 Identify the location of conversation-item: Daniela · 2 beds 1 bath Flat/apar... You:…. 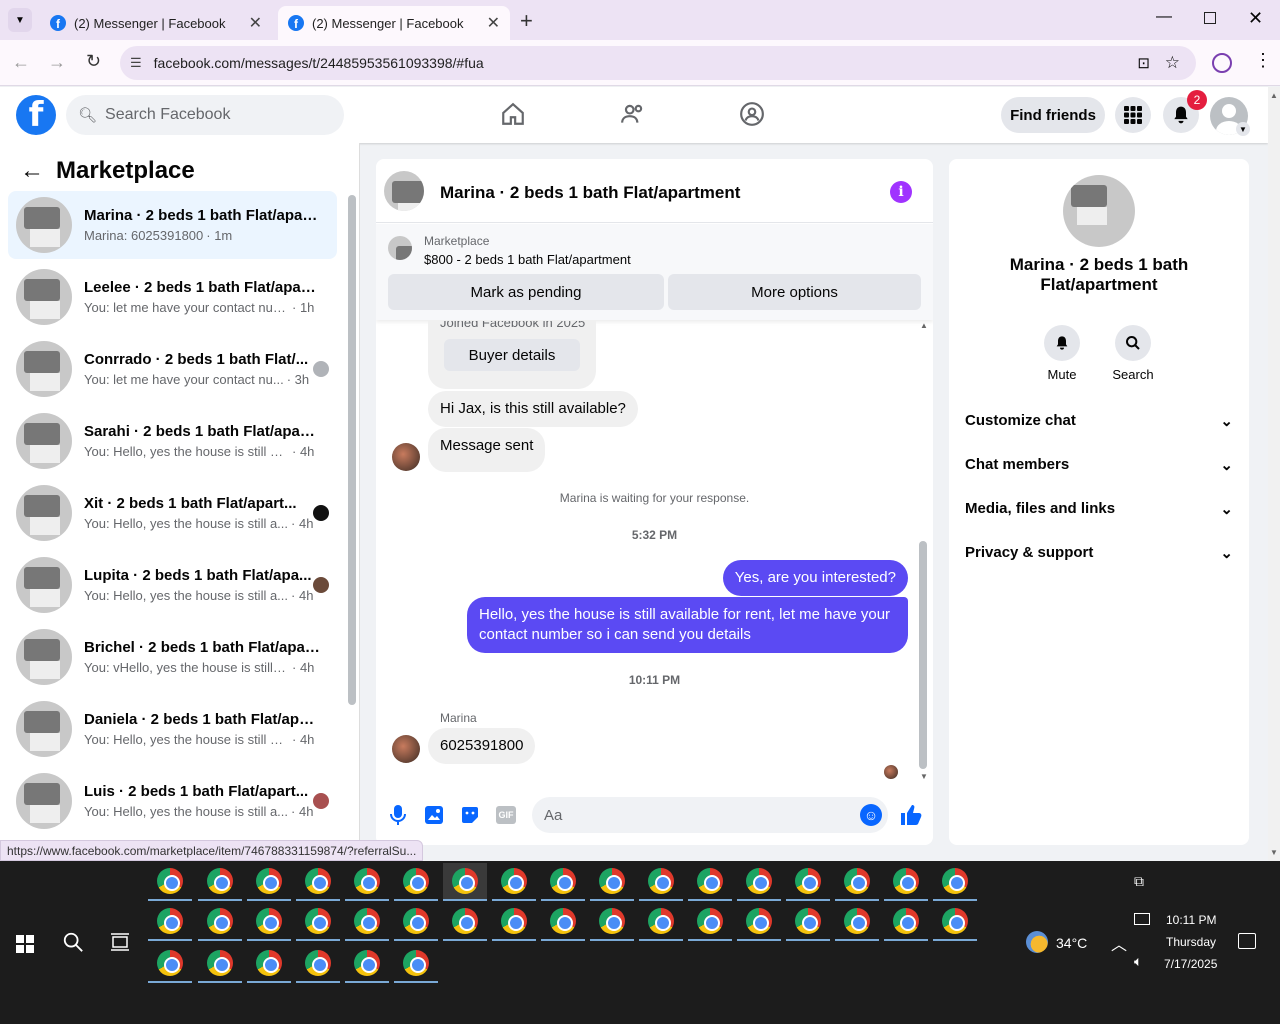
(172, 729).